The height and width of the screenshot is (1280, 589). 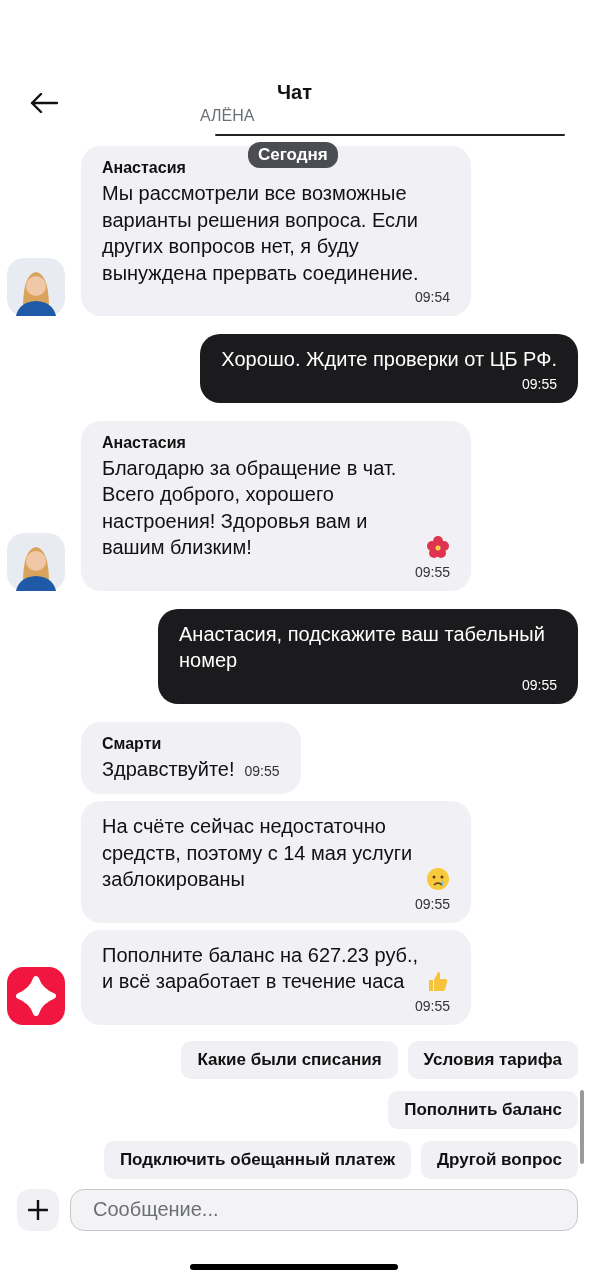 I want to click on message-text: Хорошо. Ждите проверки от ЦБ РФ., so click(x=389, y=359).